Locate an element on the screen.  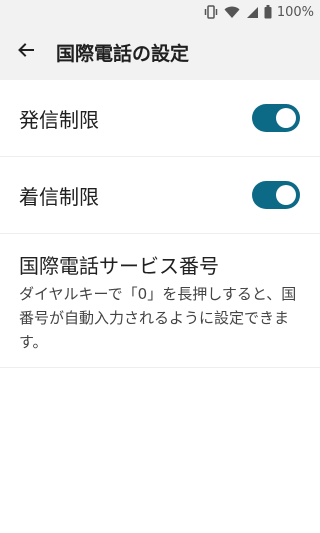
outgoing-restriction-toggle is located at coordinates (276, 118).